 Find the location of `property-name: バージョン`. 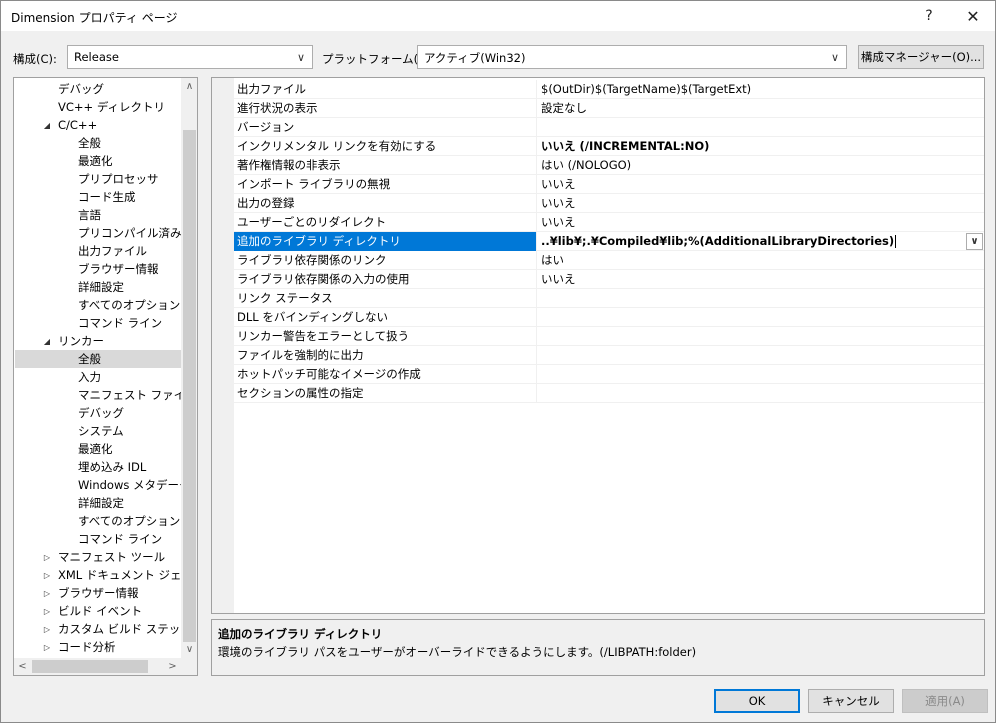

property-name: バージョン is located at coordinates (385, 127).